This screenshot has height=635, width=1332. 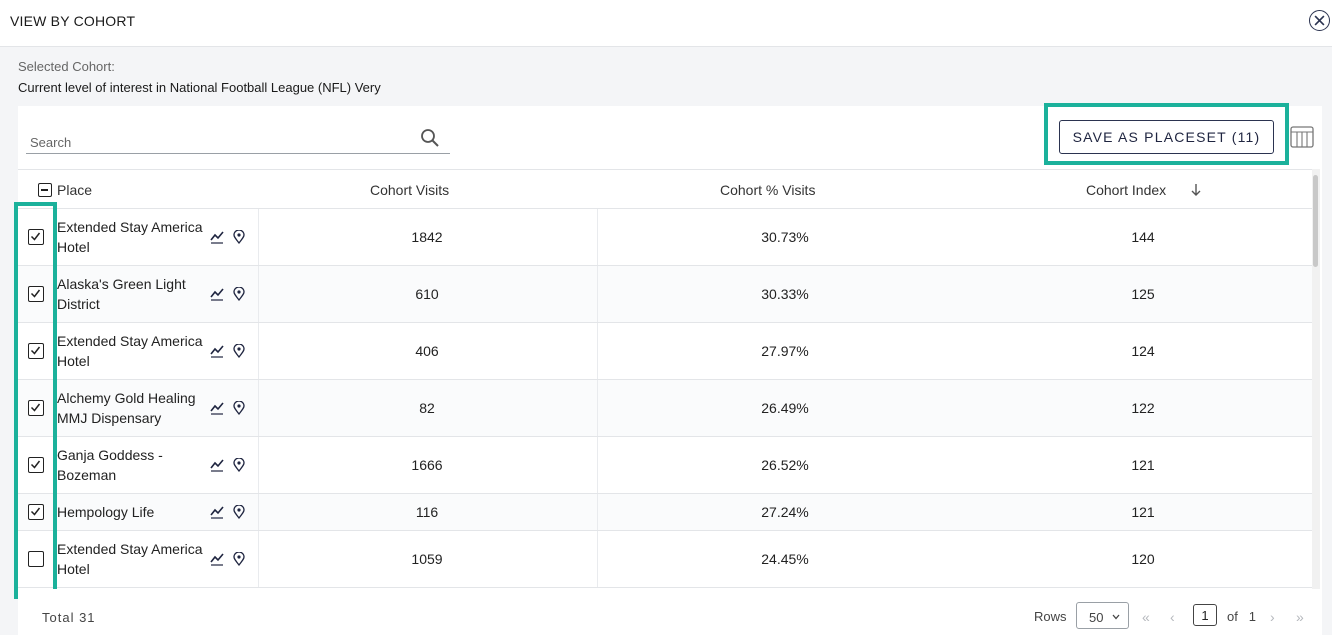 I want to click on cohort-index-cell: 144, so click(x=1143, y=237).